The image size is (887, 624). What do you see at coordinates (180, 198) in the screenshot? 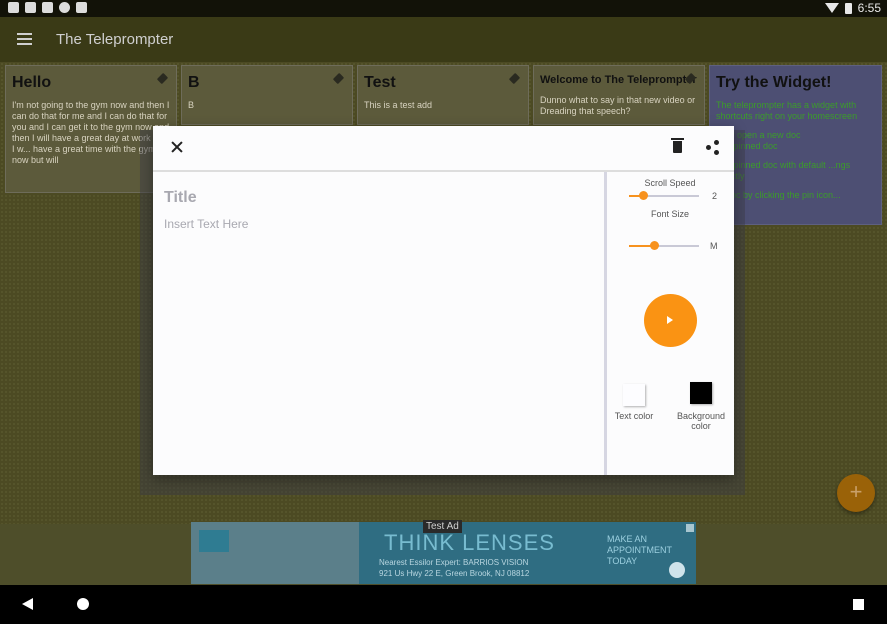
I see `title-input: Title` at bounding box center [180, 198].